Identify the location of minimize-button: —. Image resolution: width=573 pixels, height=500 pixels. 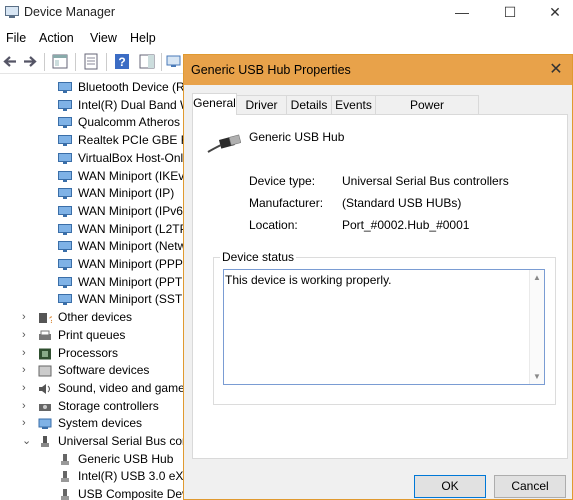
(462, 13).